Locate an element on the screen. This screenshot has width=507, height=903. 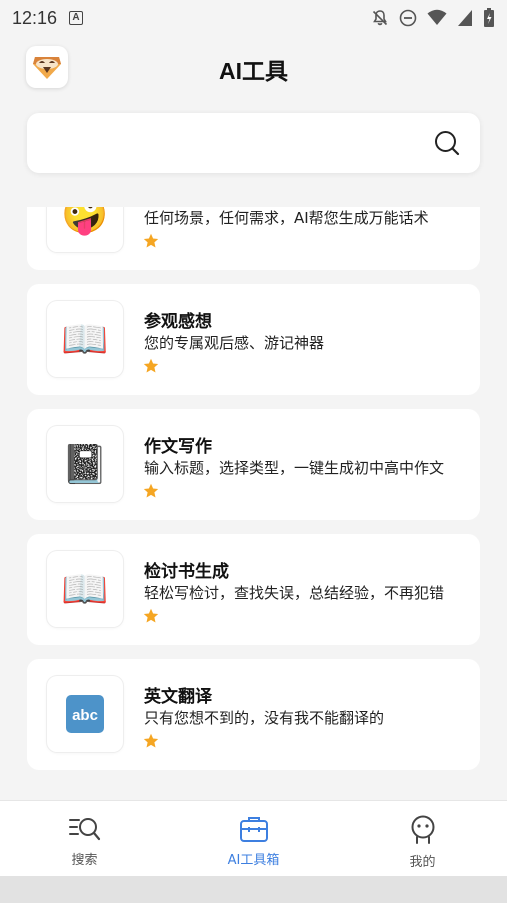
tool-card: 🤪 任何场景，任何需求，AI帮您生成万能话术 is located at coordinates (253, 238).